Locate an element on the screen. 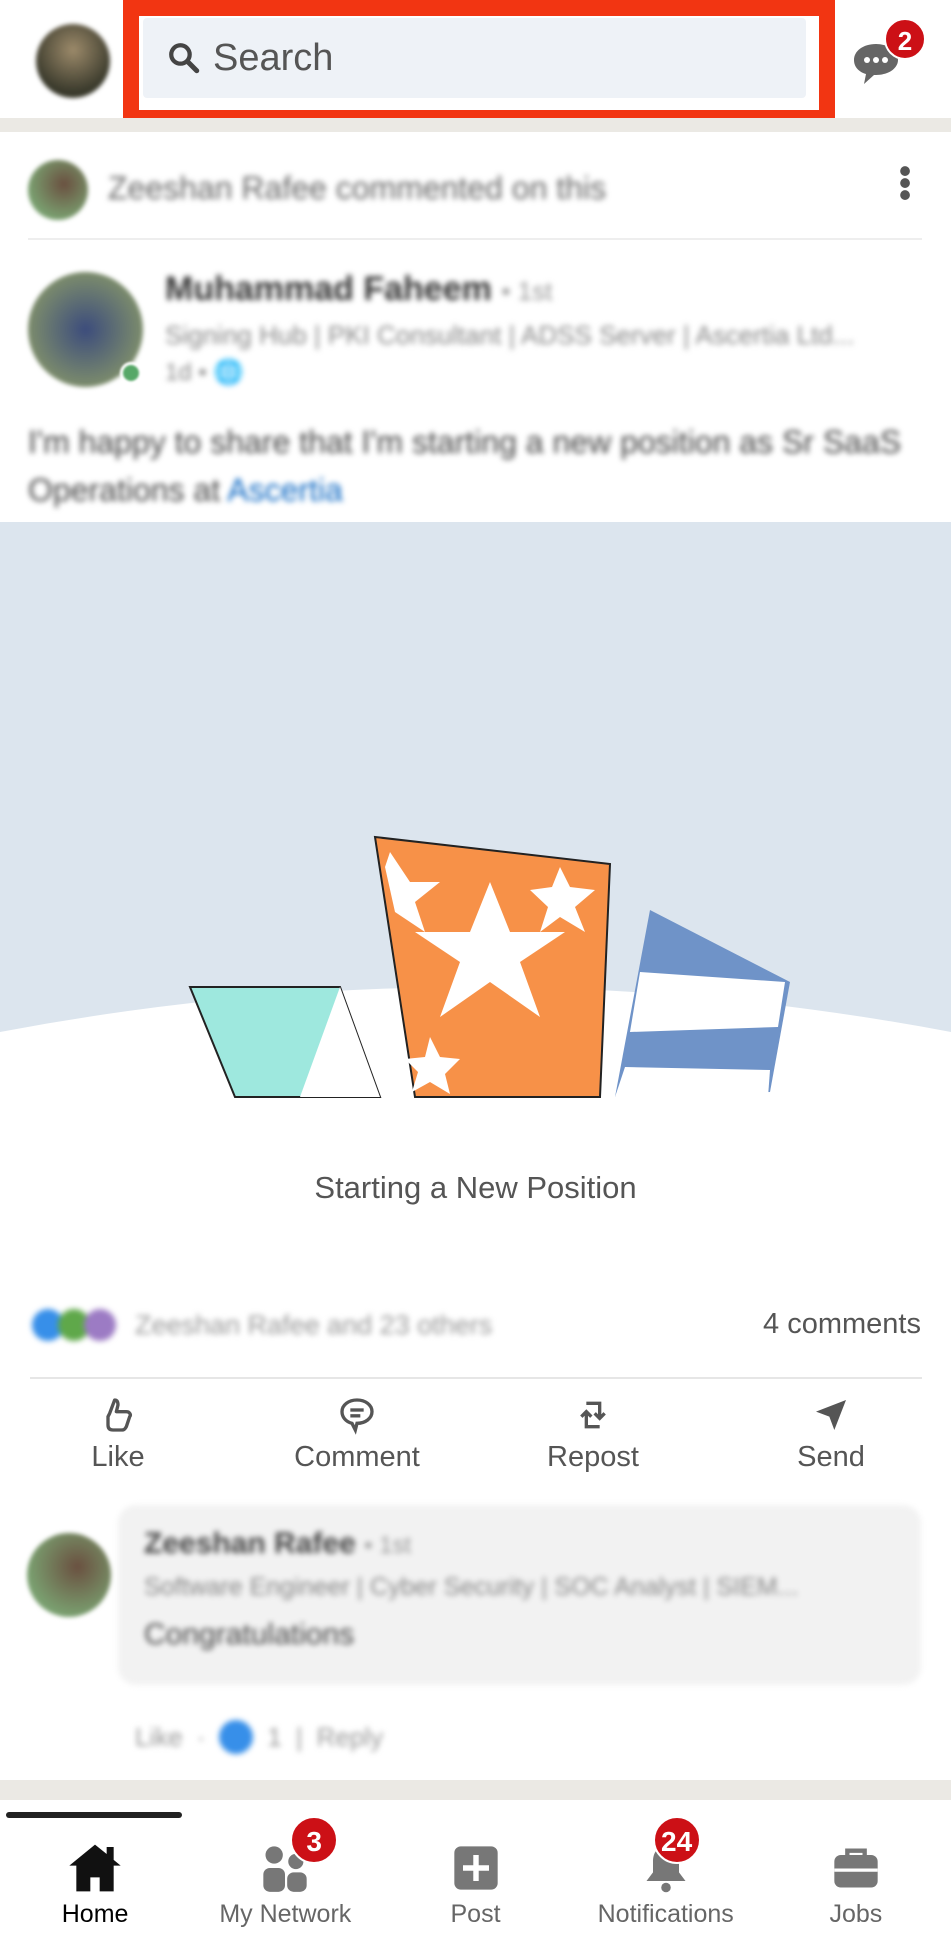  home-icon is located at coordinates (95, 1868).